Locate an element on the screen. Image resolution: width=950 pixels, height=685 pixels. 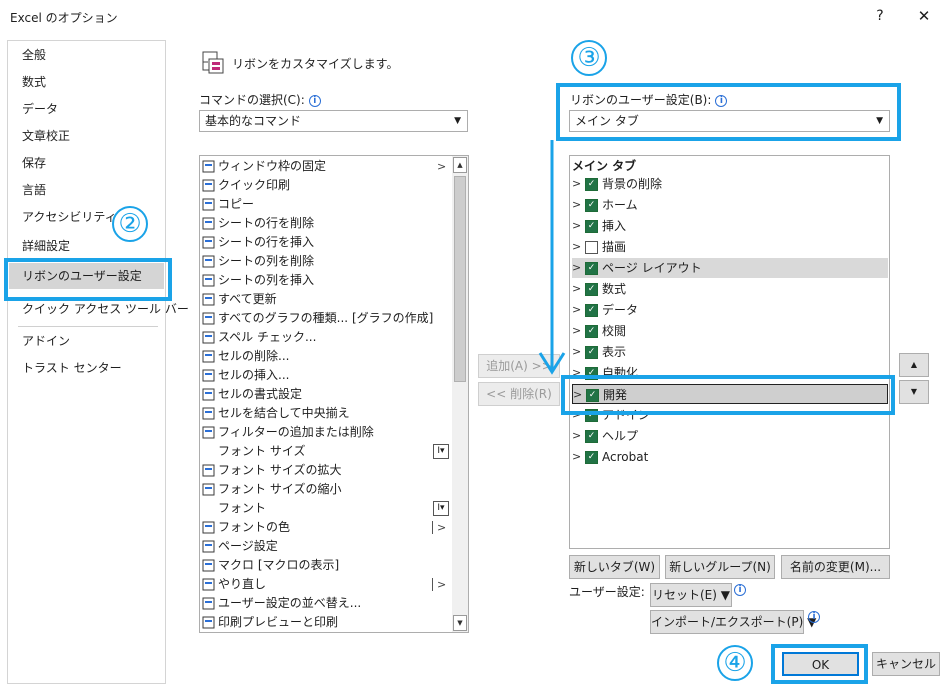
ribbon-tab-item: > ✓ ヘルプ is located at coordinates (672, 436).